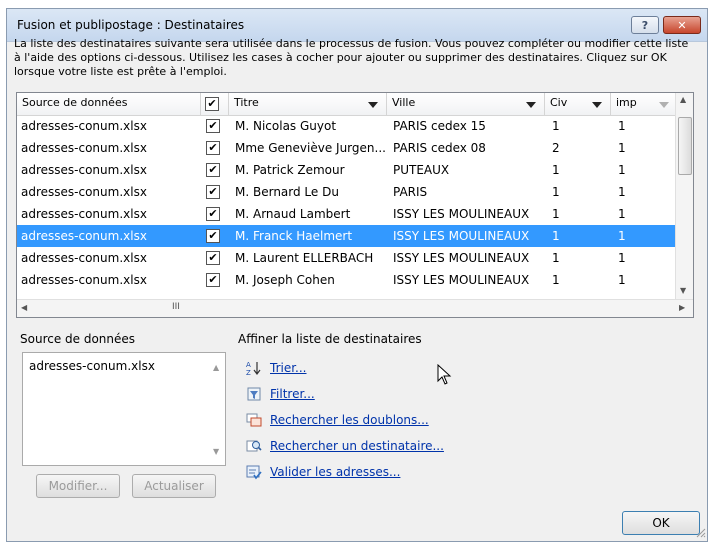 Image resolution: width=715 pixels, height=546 pixels. Describe the element at coordinates (212, 104) in the screenshot. I see `select-all-checkbox: ✔` at that location.